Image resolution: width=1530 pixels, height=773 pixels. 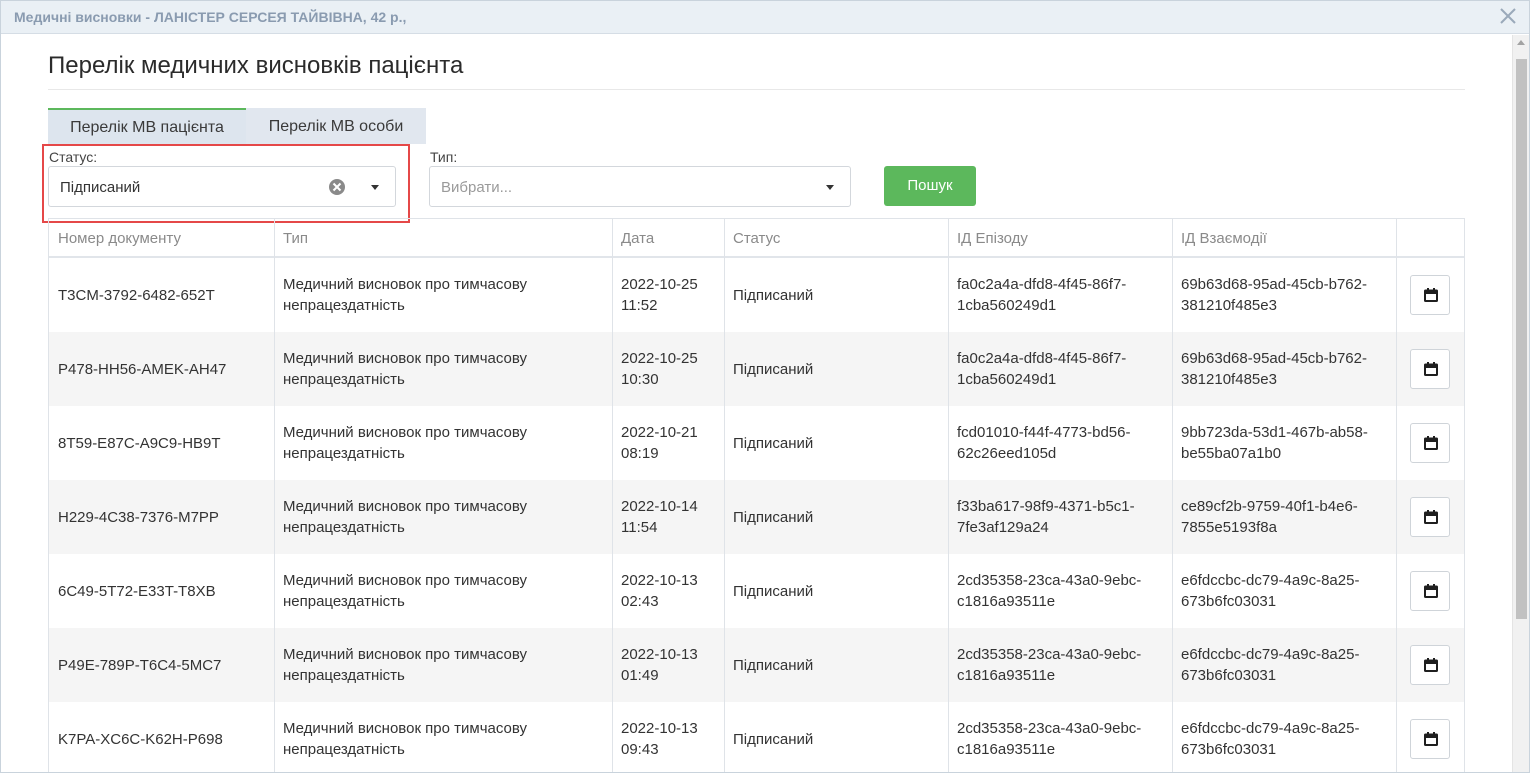 I want to click on cell-date: 2022-10-13 01:49, so click(x=668, y=665).